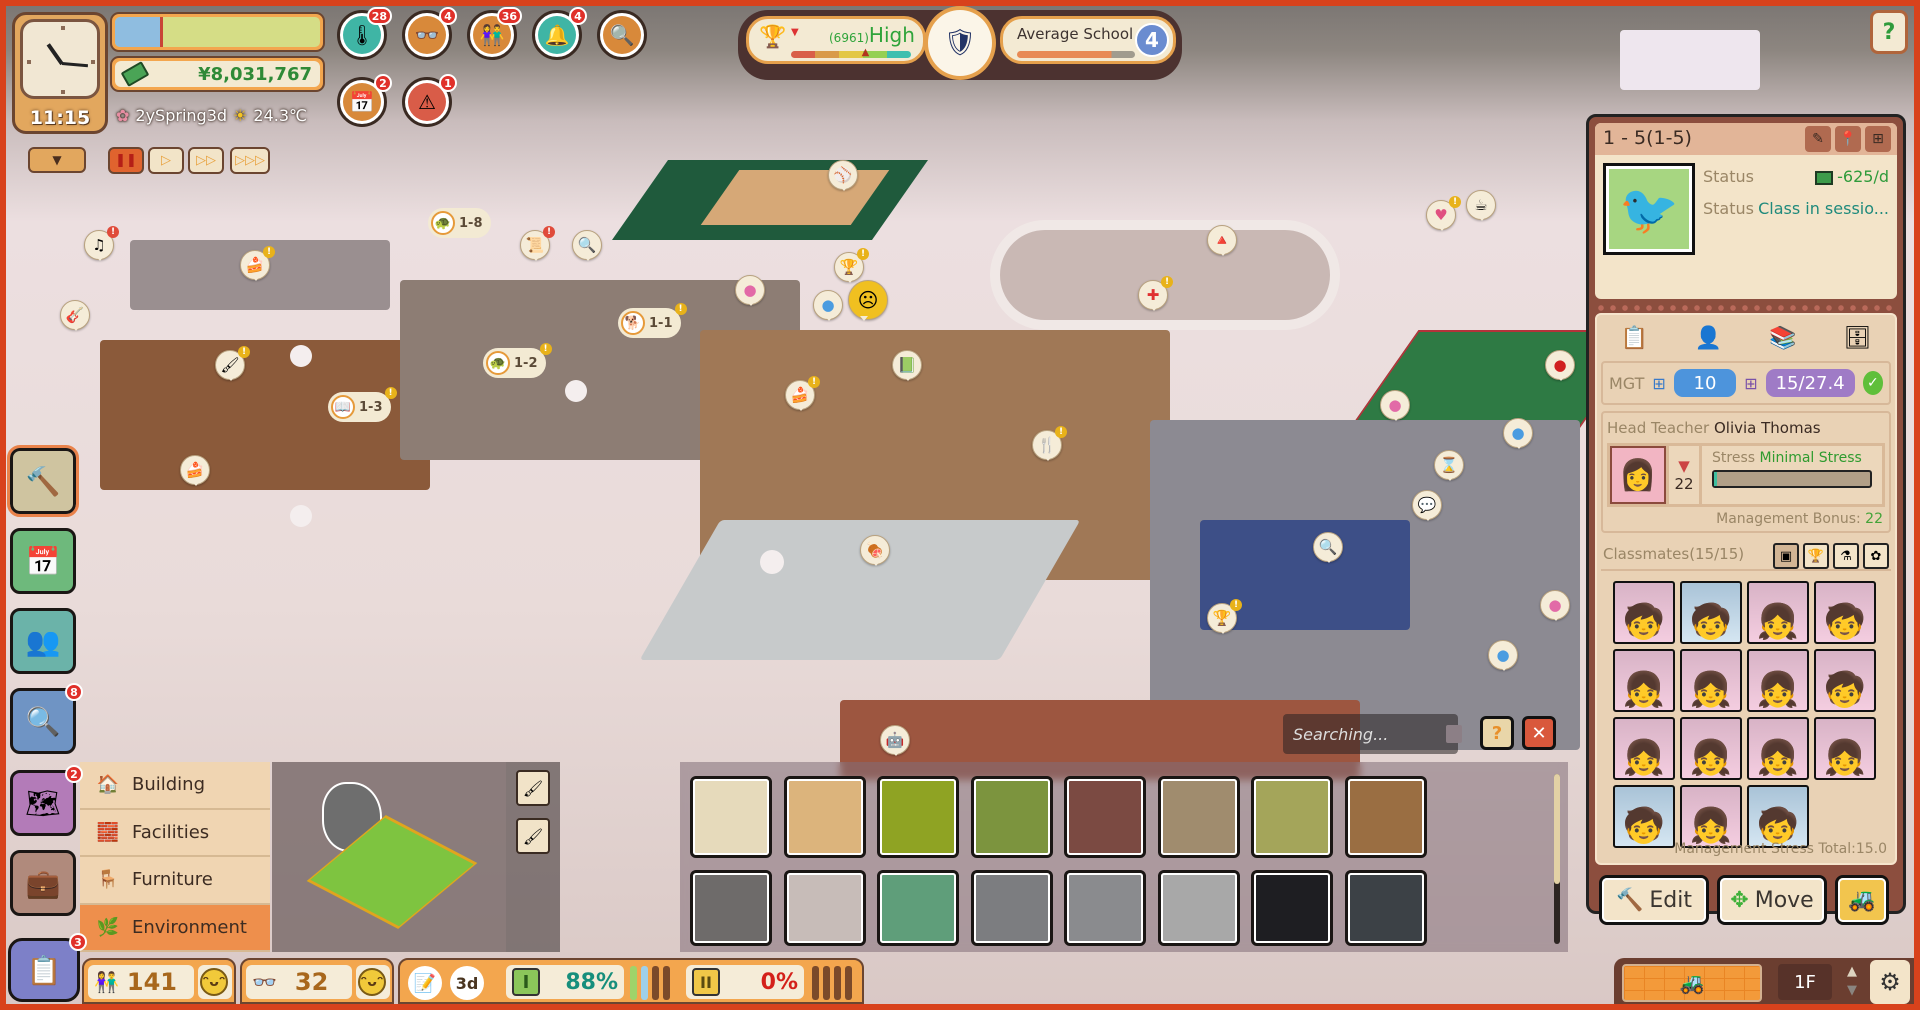  Describe the element at coordinates (1878, 139) in the screenshot. I see `hierarchy-button: ⊞` at that location.